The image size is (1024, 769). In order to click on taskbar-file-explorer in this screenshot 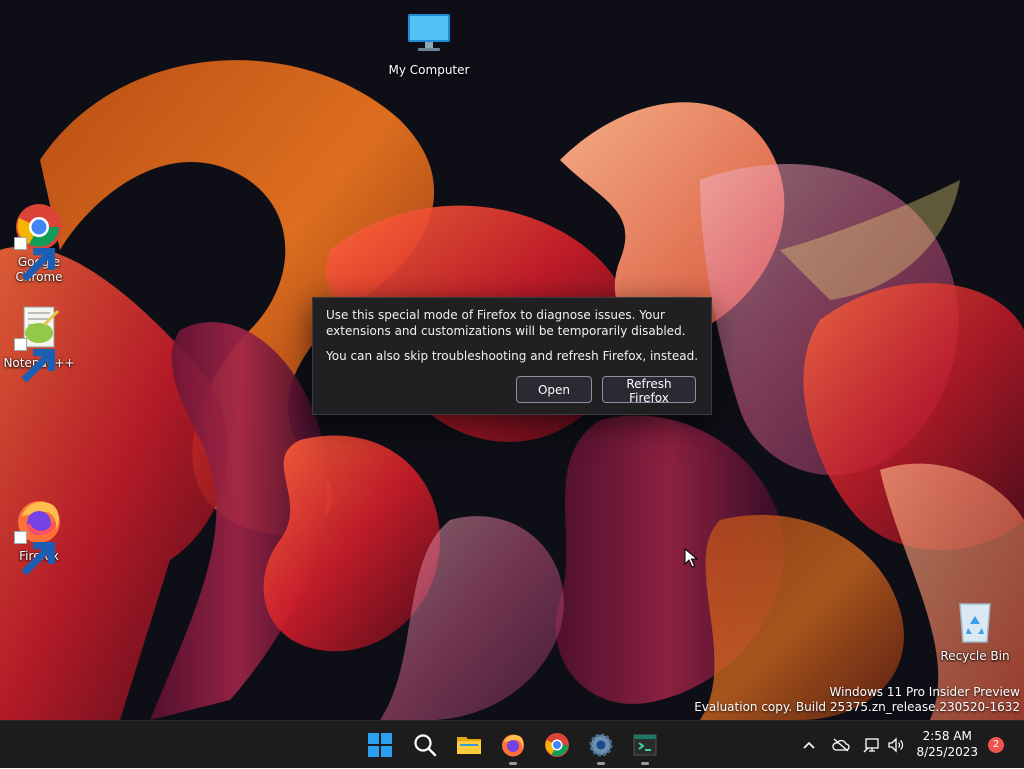, I will do `click(469, 745)`.